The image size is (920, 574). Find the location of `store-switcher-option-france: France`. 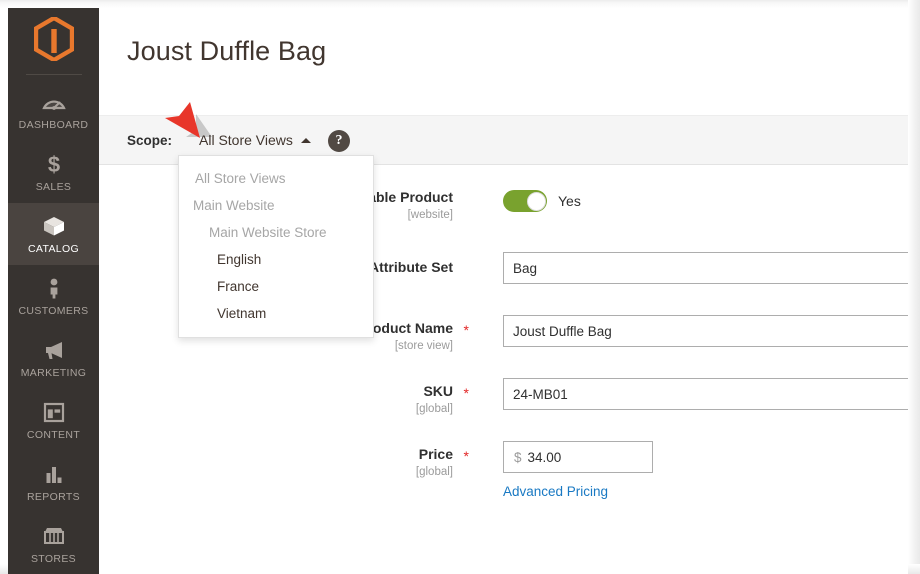

store-switcher-option-france: France is located at coordinates (276, 286).